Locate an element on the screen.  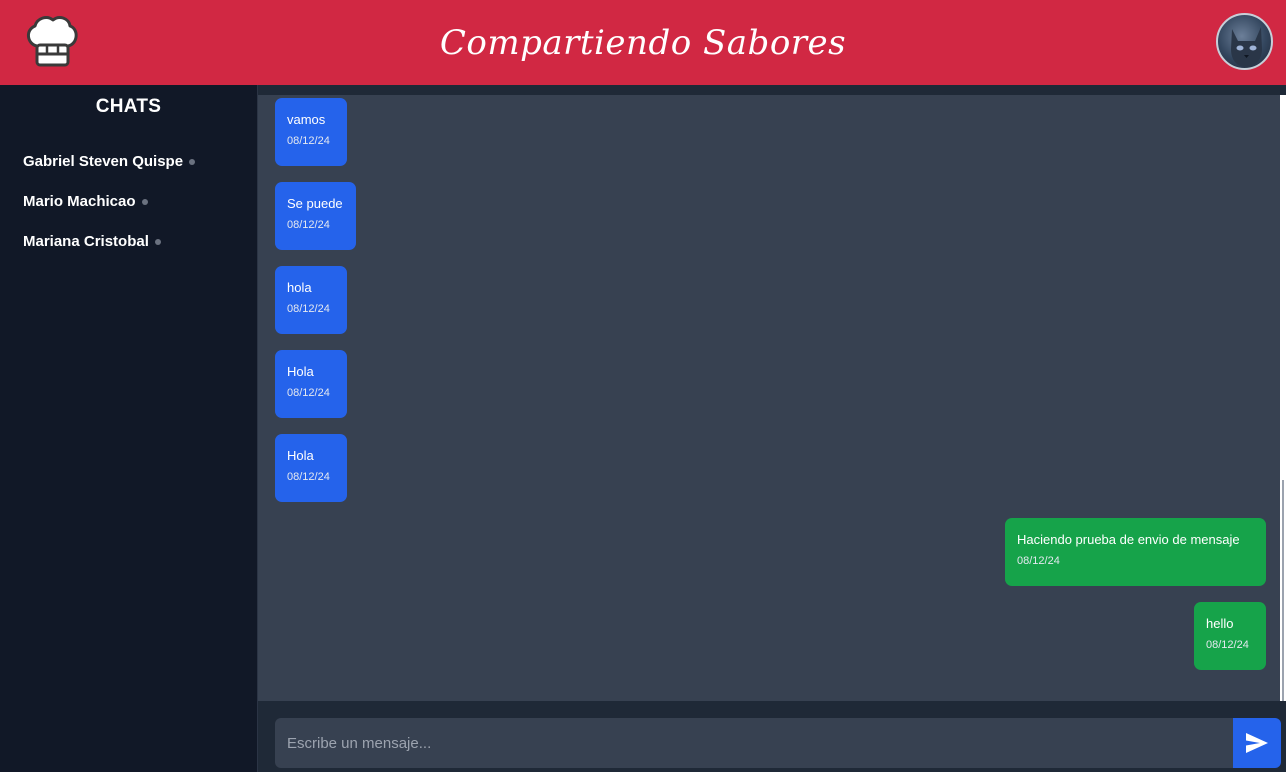
send-icon is located at coordinates (1257, 743).